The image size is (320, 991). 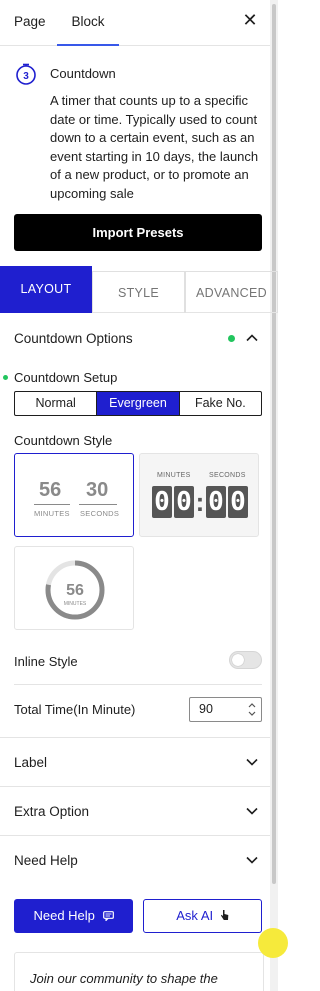 What do you see at coordinates (51, 811) in the screenshot?
I see `panel-extra-option: Extra Option` at bounding box center [51, 811].